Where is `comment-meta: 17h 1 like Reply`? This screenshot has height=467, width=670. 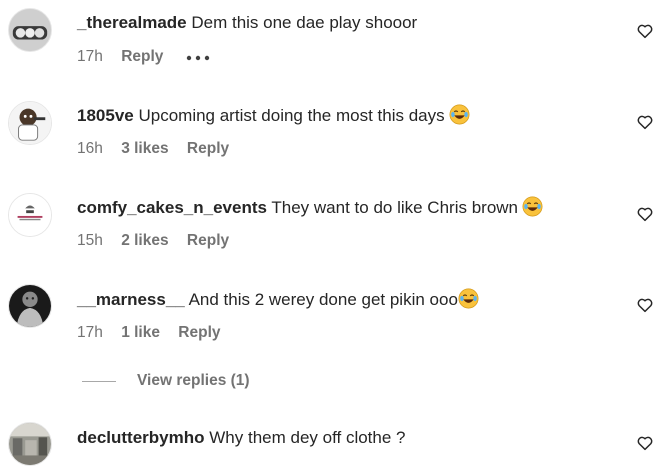
comment-meta: 17h 1 like Reply is located at coordinates (156, 333).